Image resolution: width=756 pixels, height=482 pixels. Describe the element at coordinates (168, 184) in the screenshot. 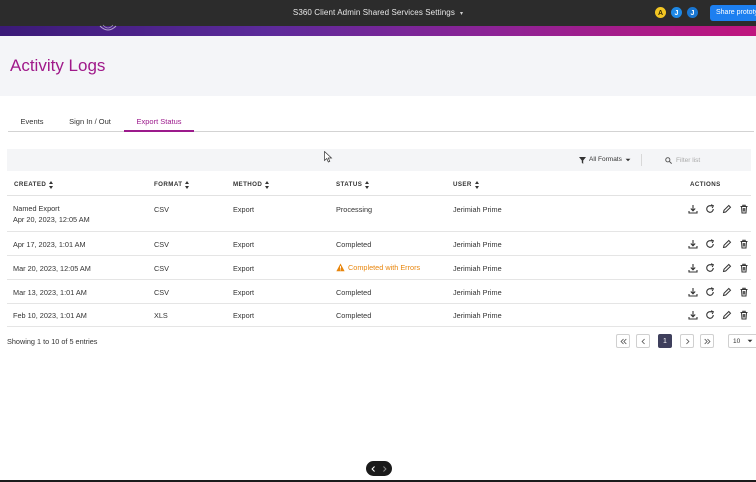

I see `column-header-label: FORMAT` at that location.